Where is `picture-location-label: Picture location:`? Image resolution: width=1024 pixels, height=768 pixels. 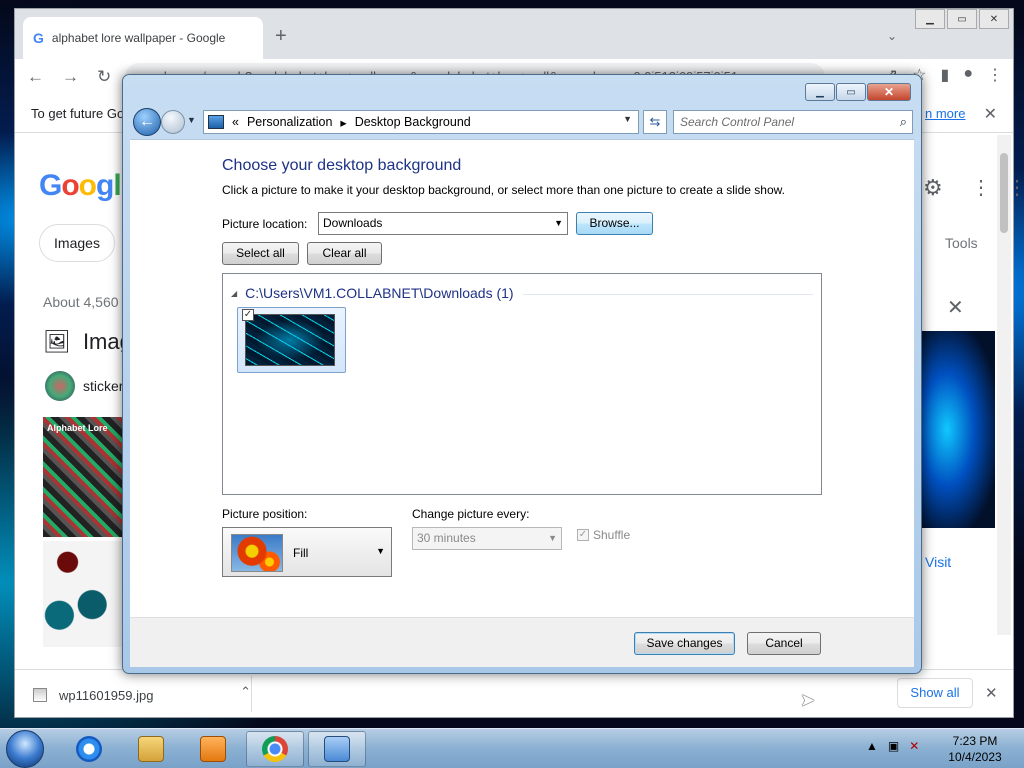 picture-location-label: Picture location: is located at coordinates (265, 224).